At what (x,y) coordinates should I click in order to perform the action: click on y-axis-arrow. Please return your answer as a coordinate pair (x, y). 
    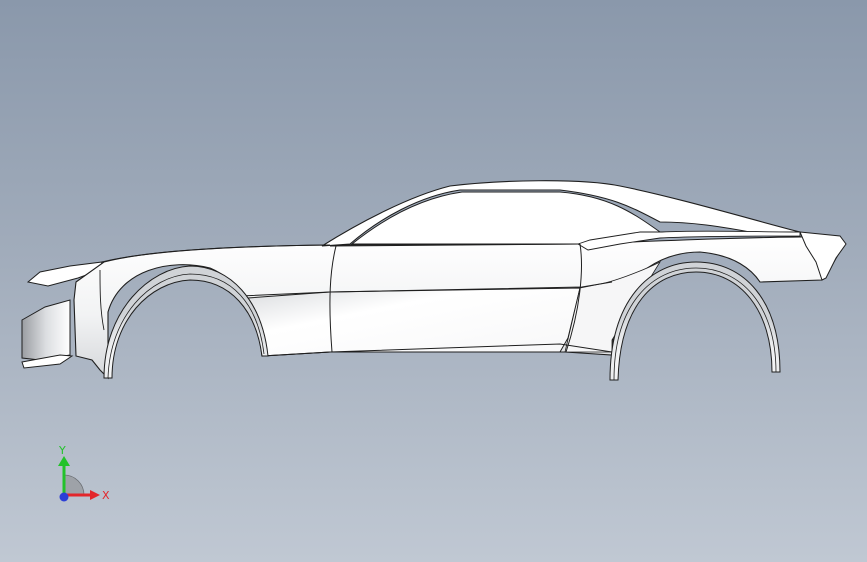
    Looking at the image, I should click on (64, 461).